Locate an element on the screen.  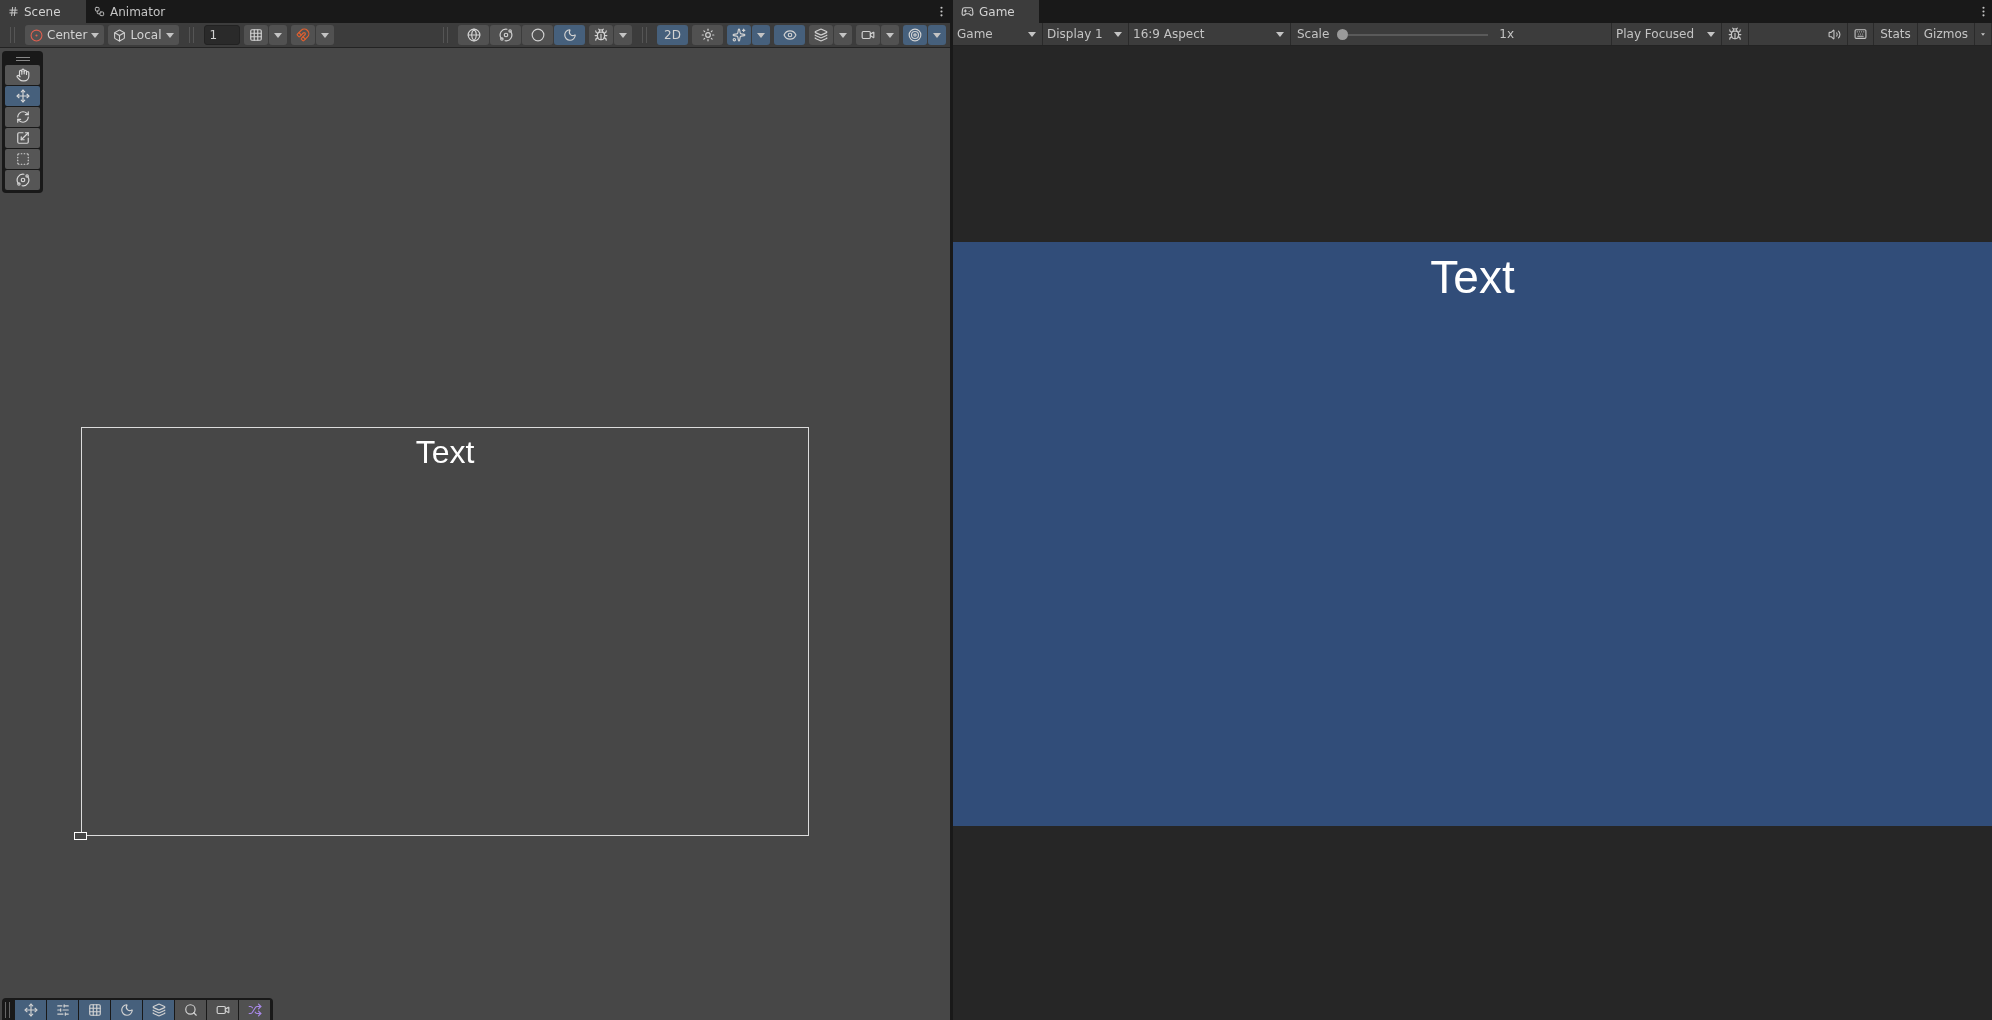
snap-button is located at coordinates (302, 35).